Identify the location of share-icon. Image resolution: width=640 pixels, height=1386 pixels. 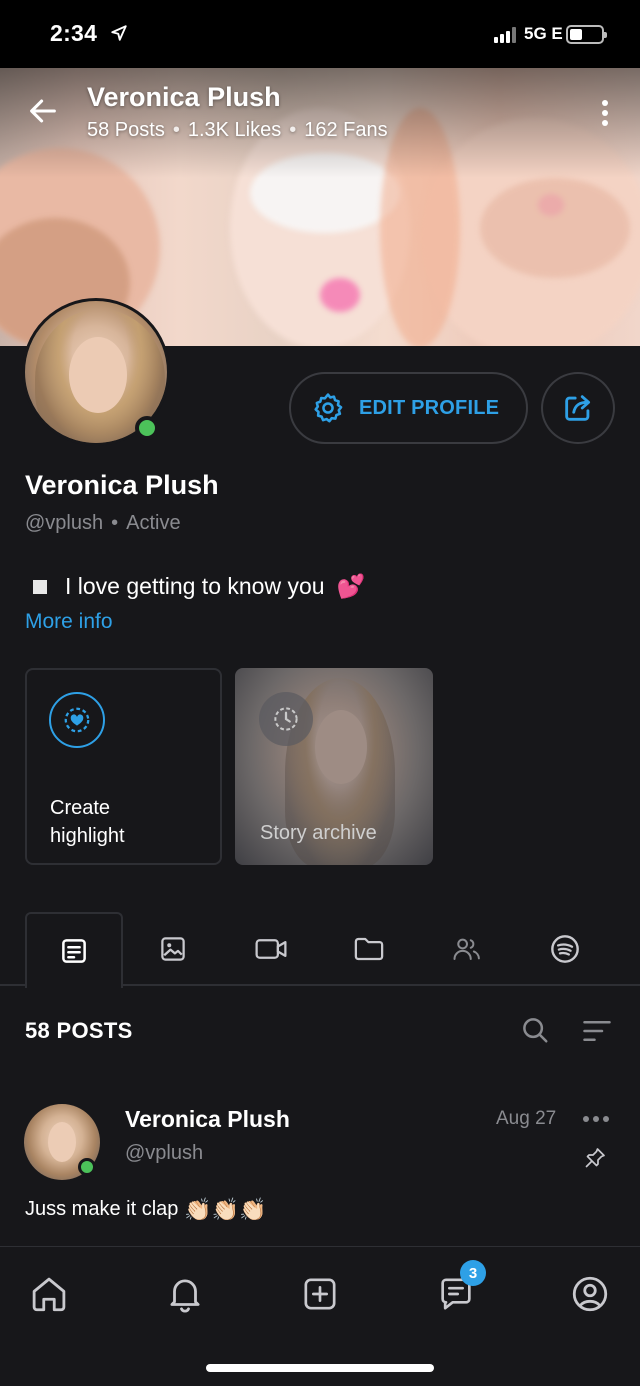
(578, 408).